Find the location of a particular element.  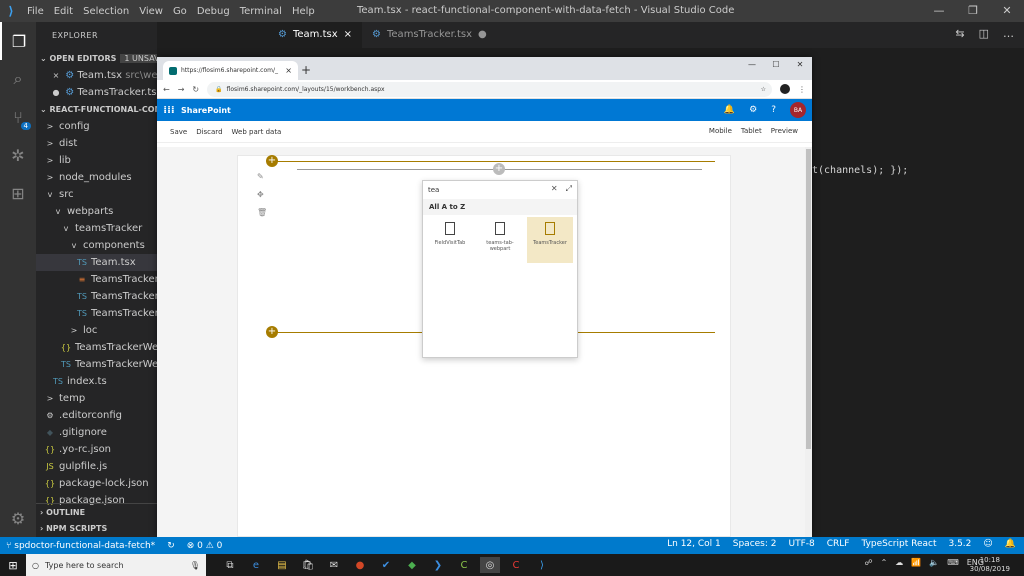

extension-icon is located at coordinates (785, 89).